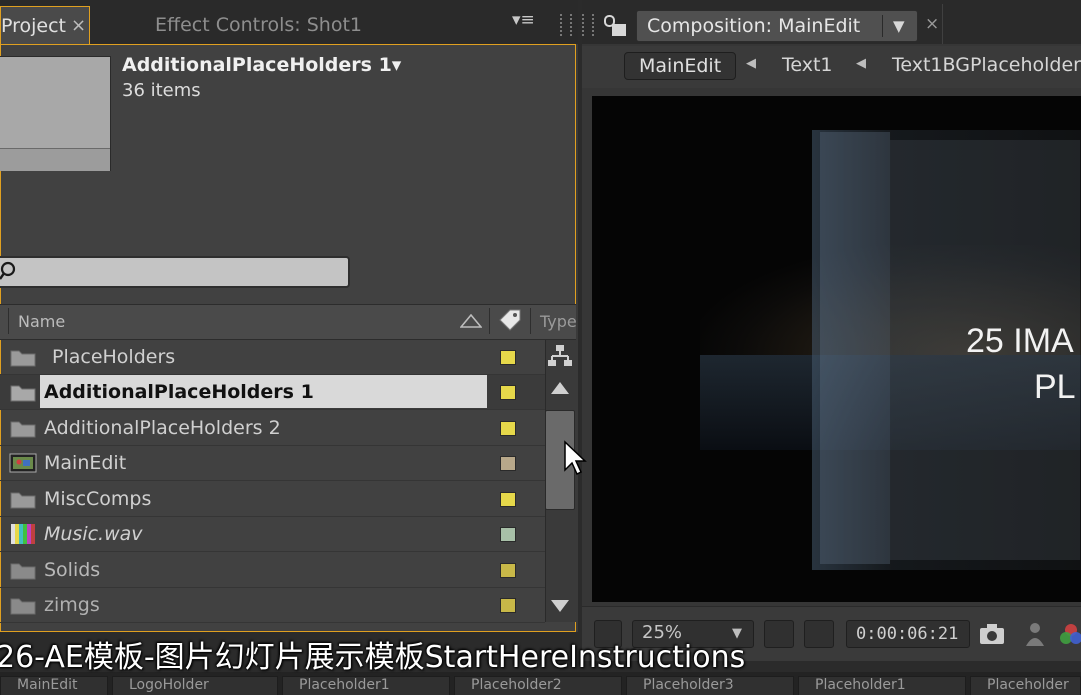 The height and width of the screenshot is (695, 1081). I want to click on tab-bar-spacer, so click(1011, 24).